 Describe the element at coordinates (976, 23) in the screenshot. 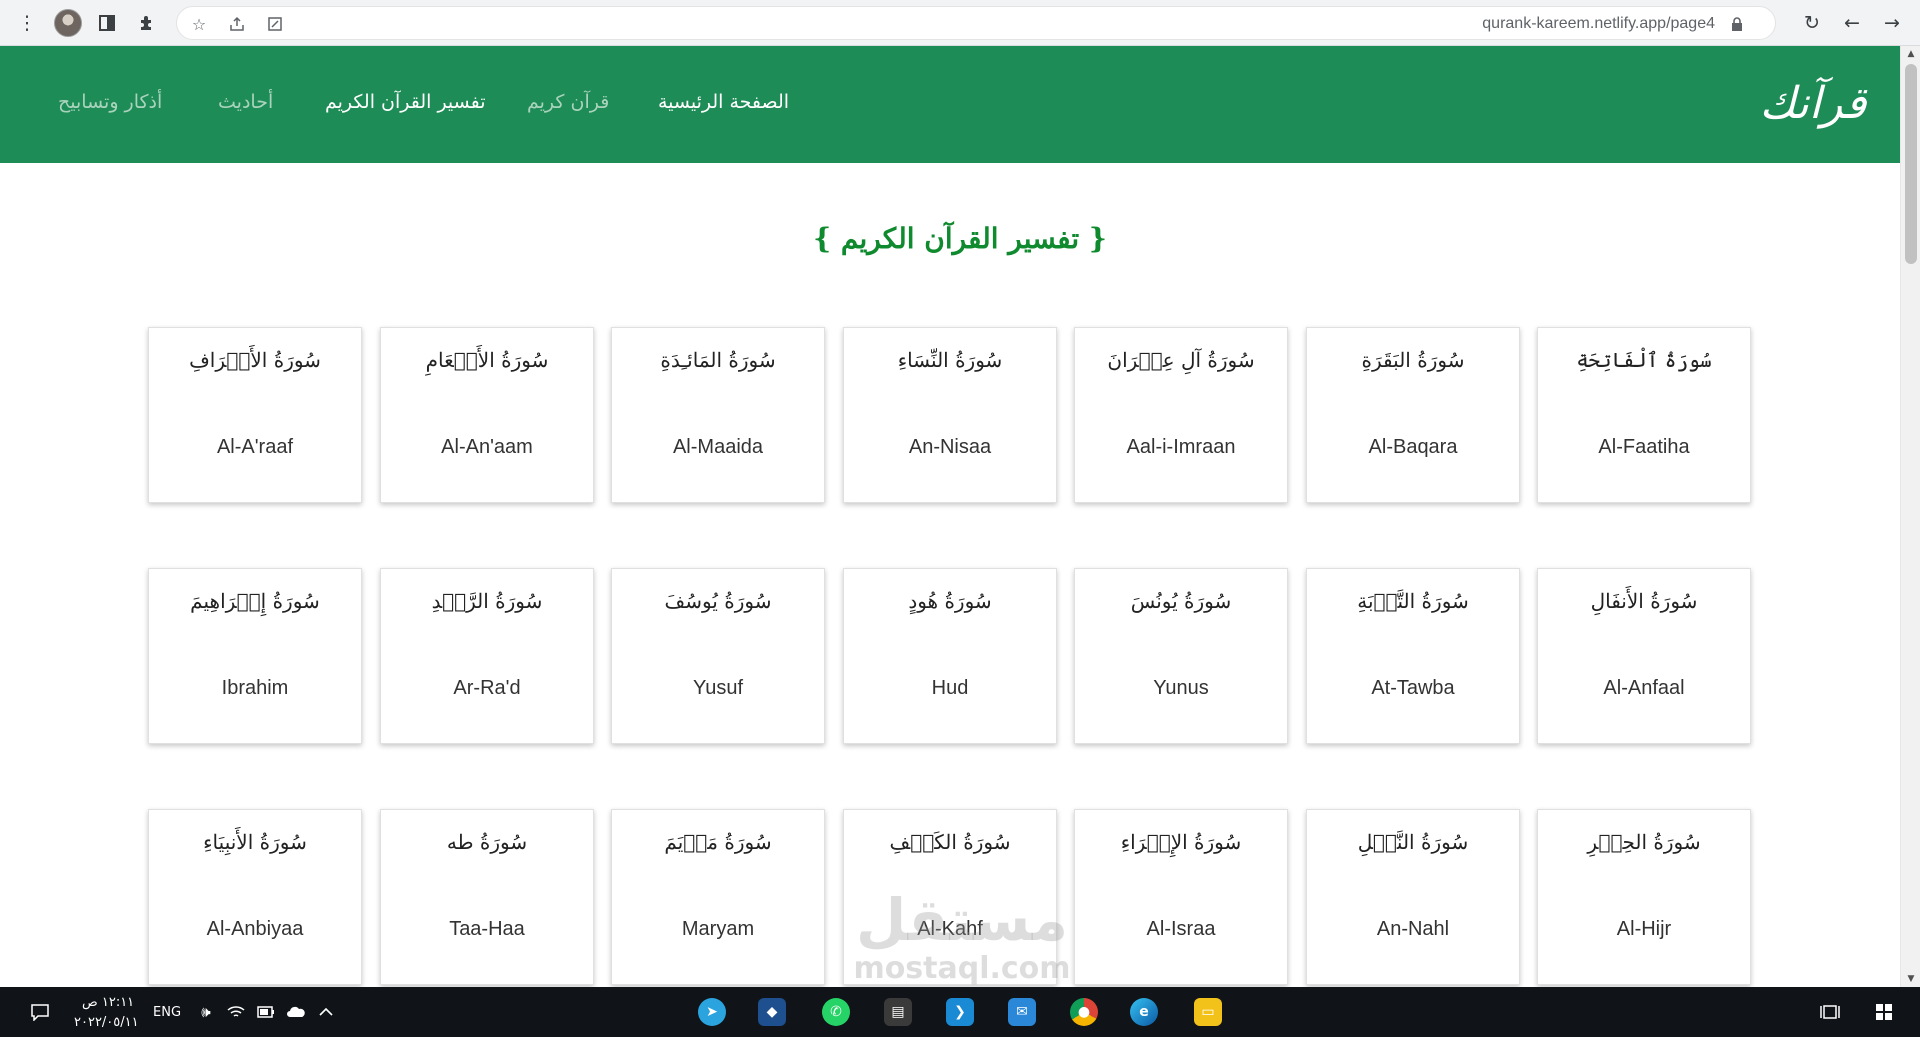

I see `address-bar: ☆ qurank-kareem.netlify.app/page4` at that location.